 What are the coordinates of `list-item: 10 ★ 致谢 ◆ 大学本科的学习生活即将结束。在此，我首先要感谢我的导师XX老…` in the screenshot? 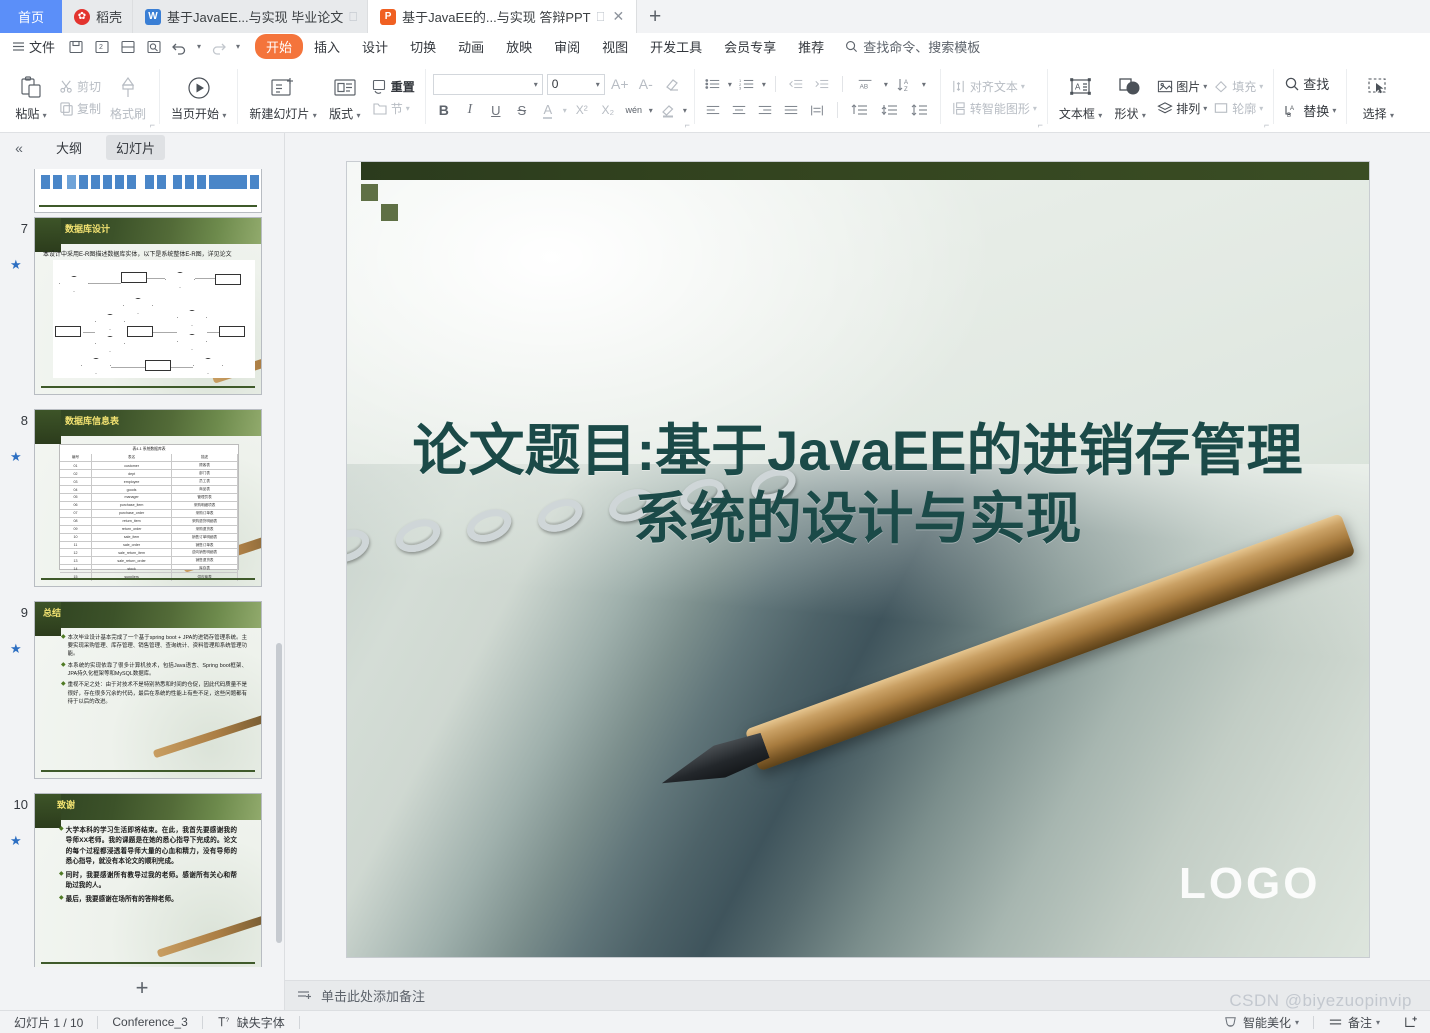 It's located at (142, 878).